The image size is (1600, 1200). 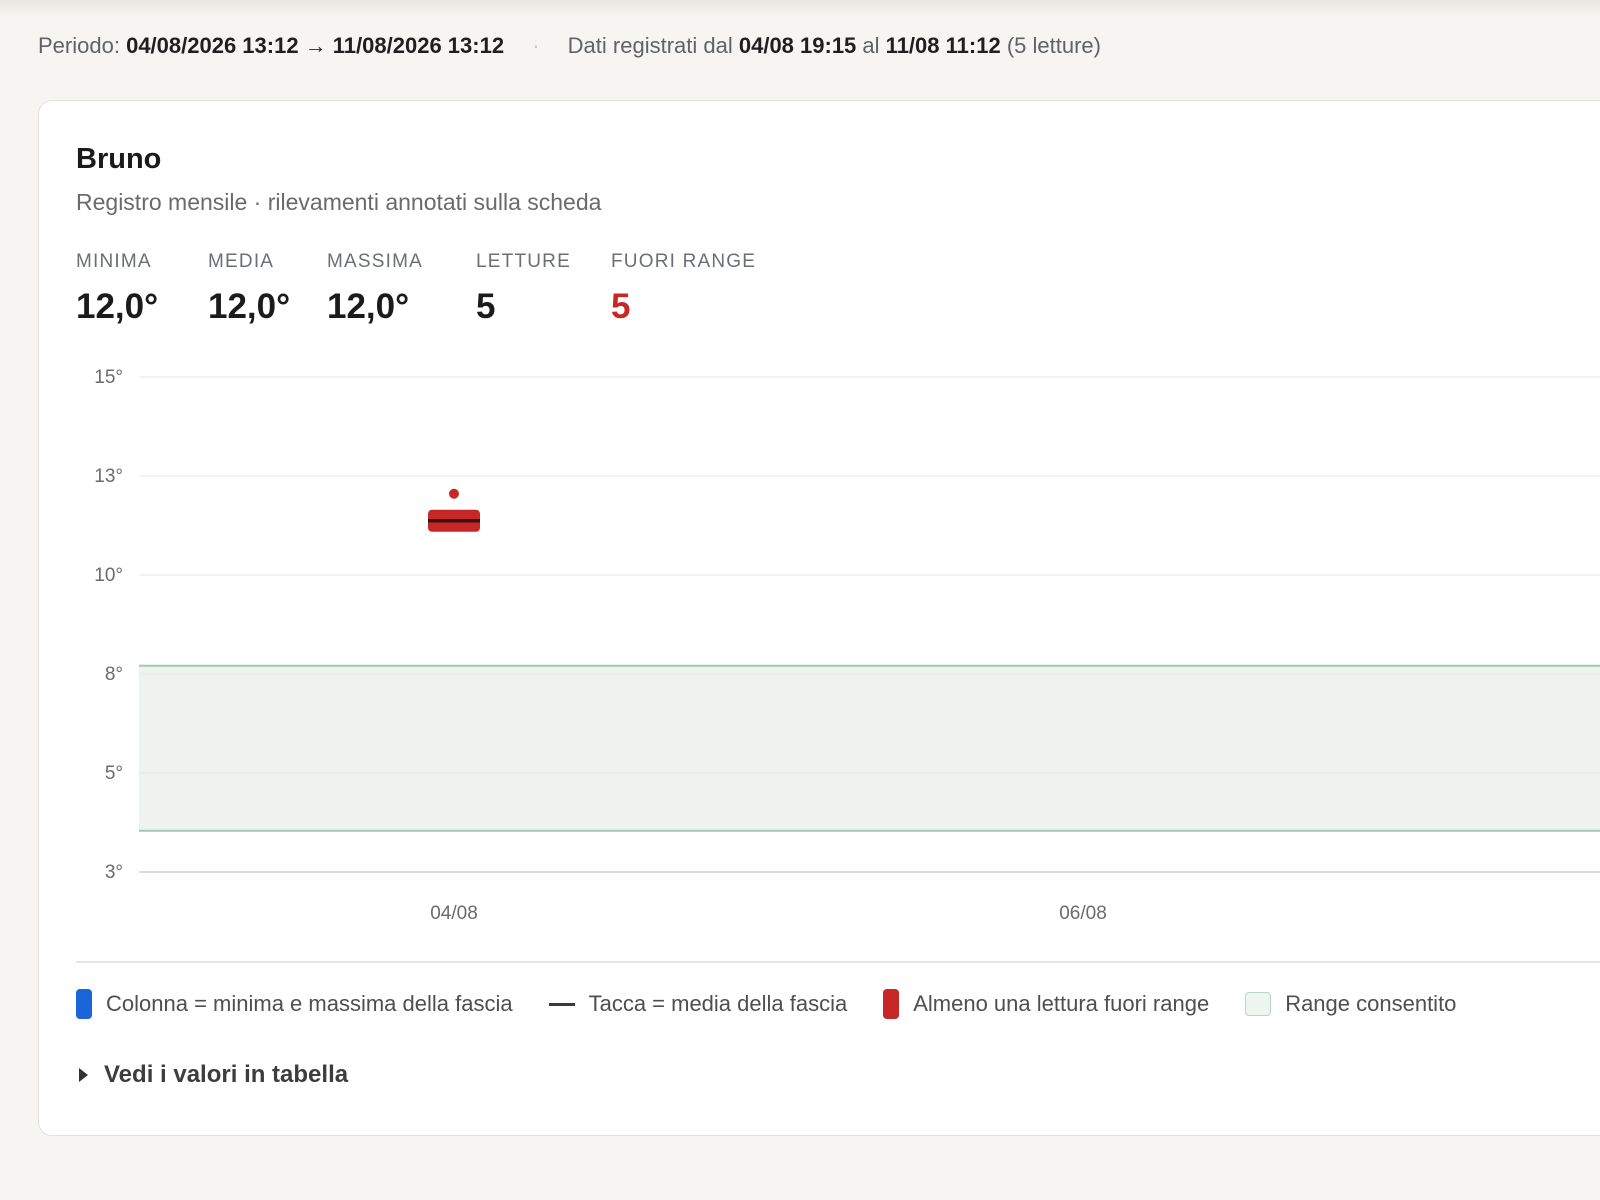 I want to click on legend-item-out-of-range: Almeno una lettura fuori range, so click(x=1046, y=1004).